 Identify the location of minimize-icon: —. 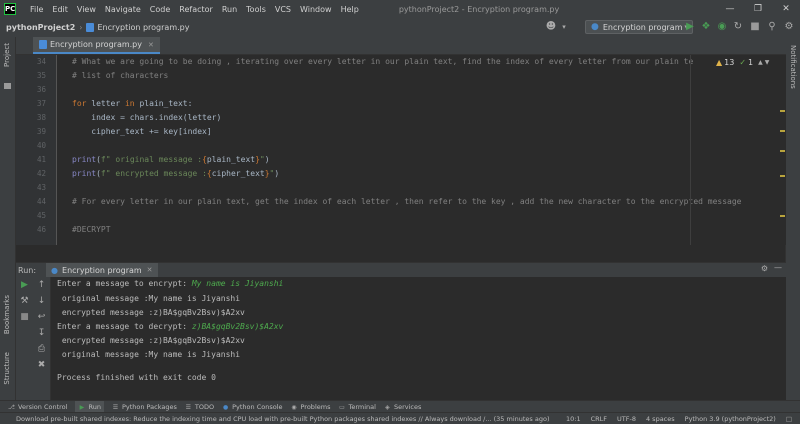
(730, 9).